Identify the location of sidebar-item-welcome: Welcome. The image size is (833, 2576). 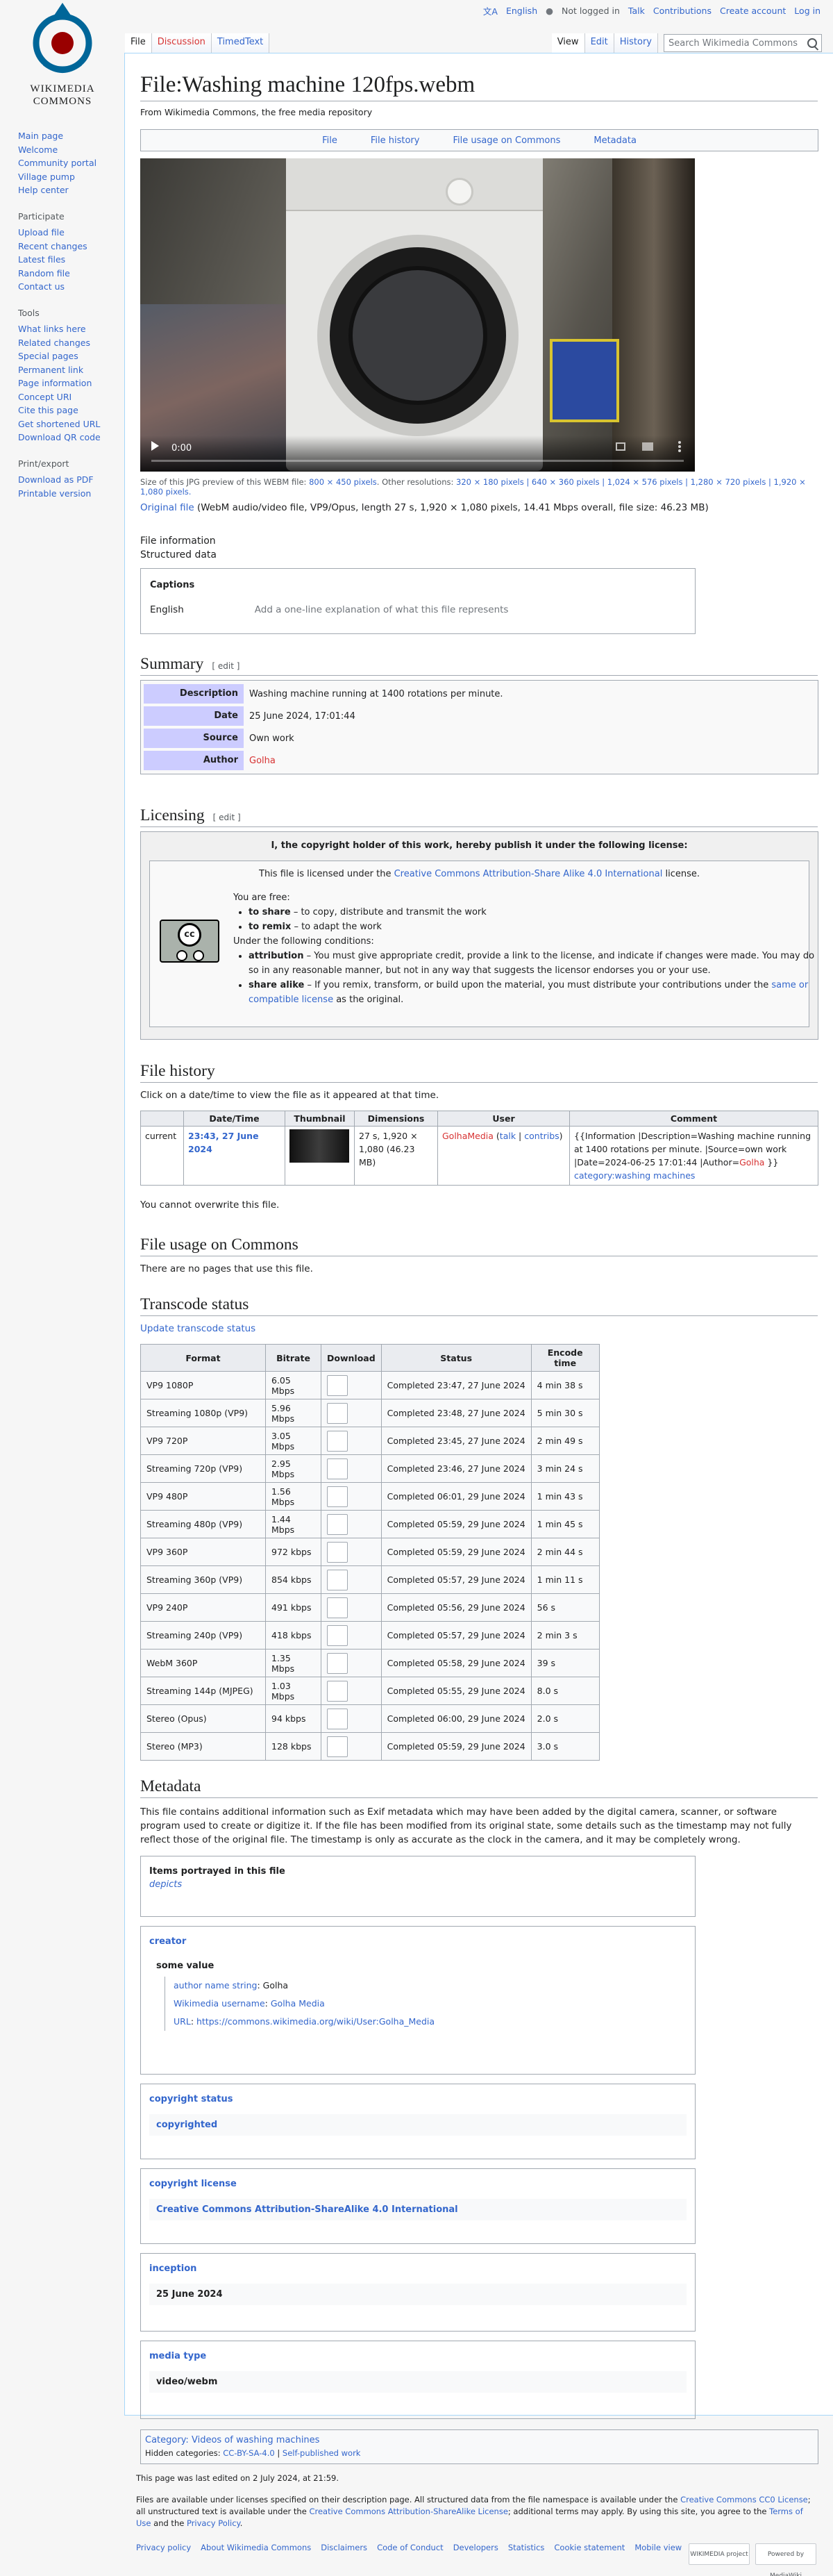
(70, 150).